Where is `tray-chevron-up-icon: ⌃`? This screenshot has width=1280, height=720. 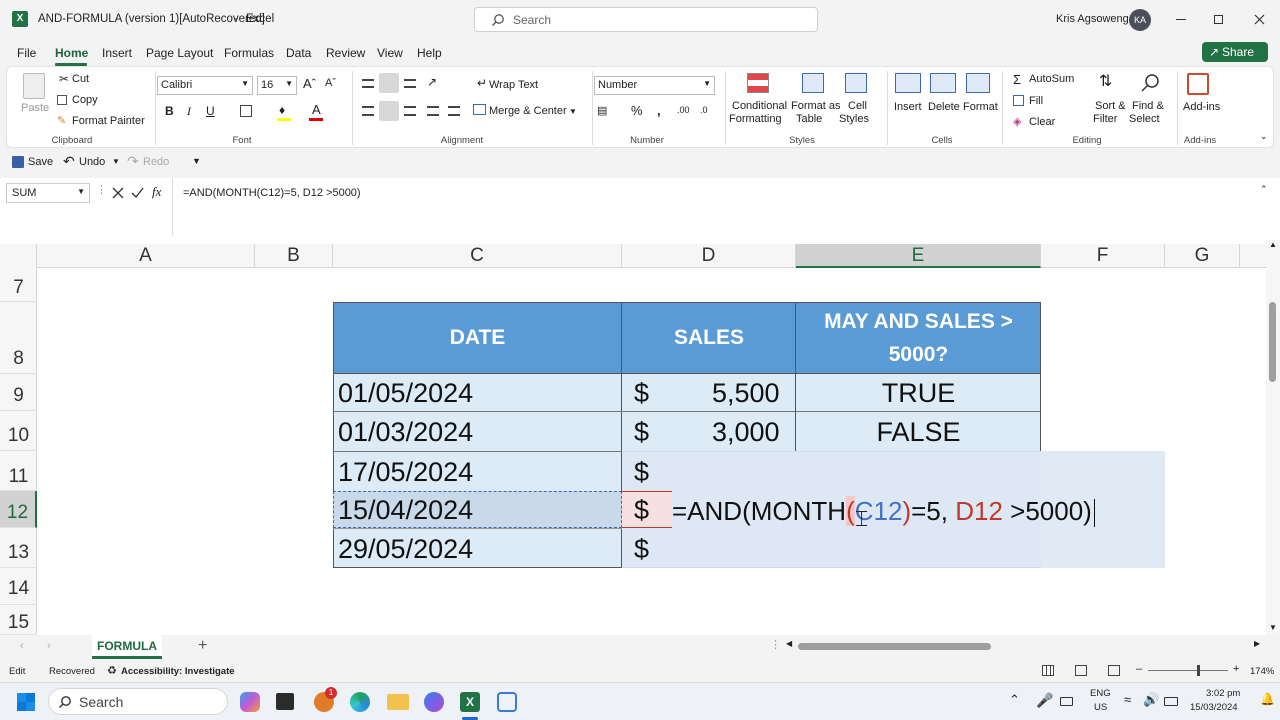 tray-chevron-up-icon: ⌃ is located at coordinates (1014, 700).